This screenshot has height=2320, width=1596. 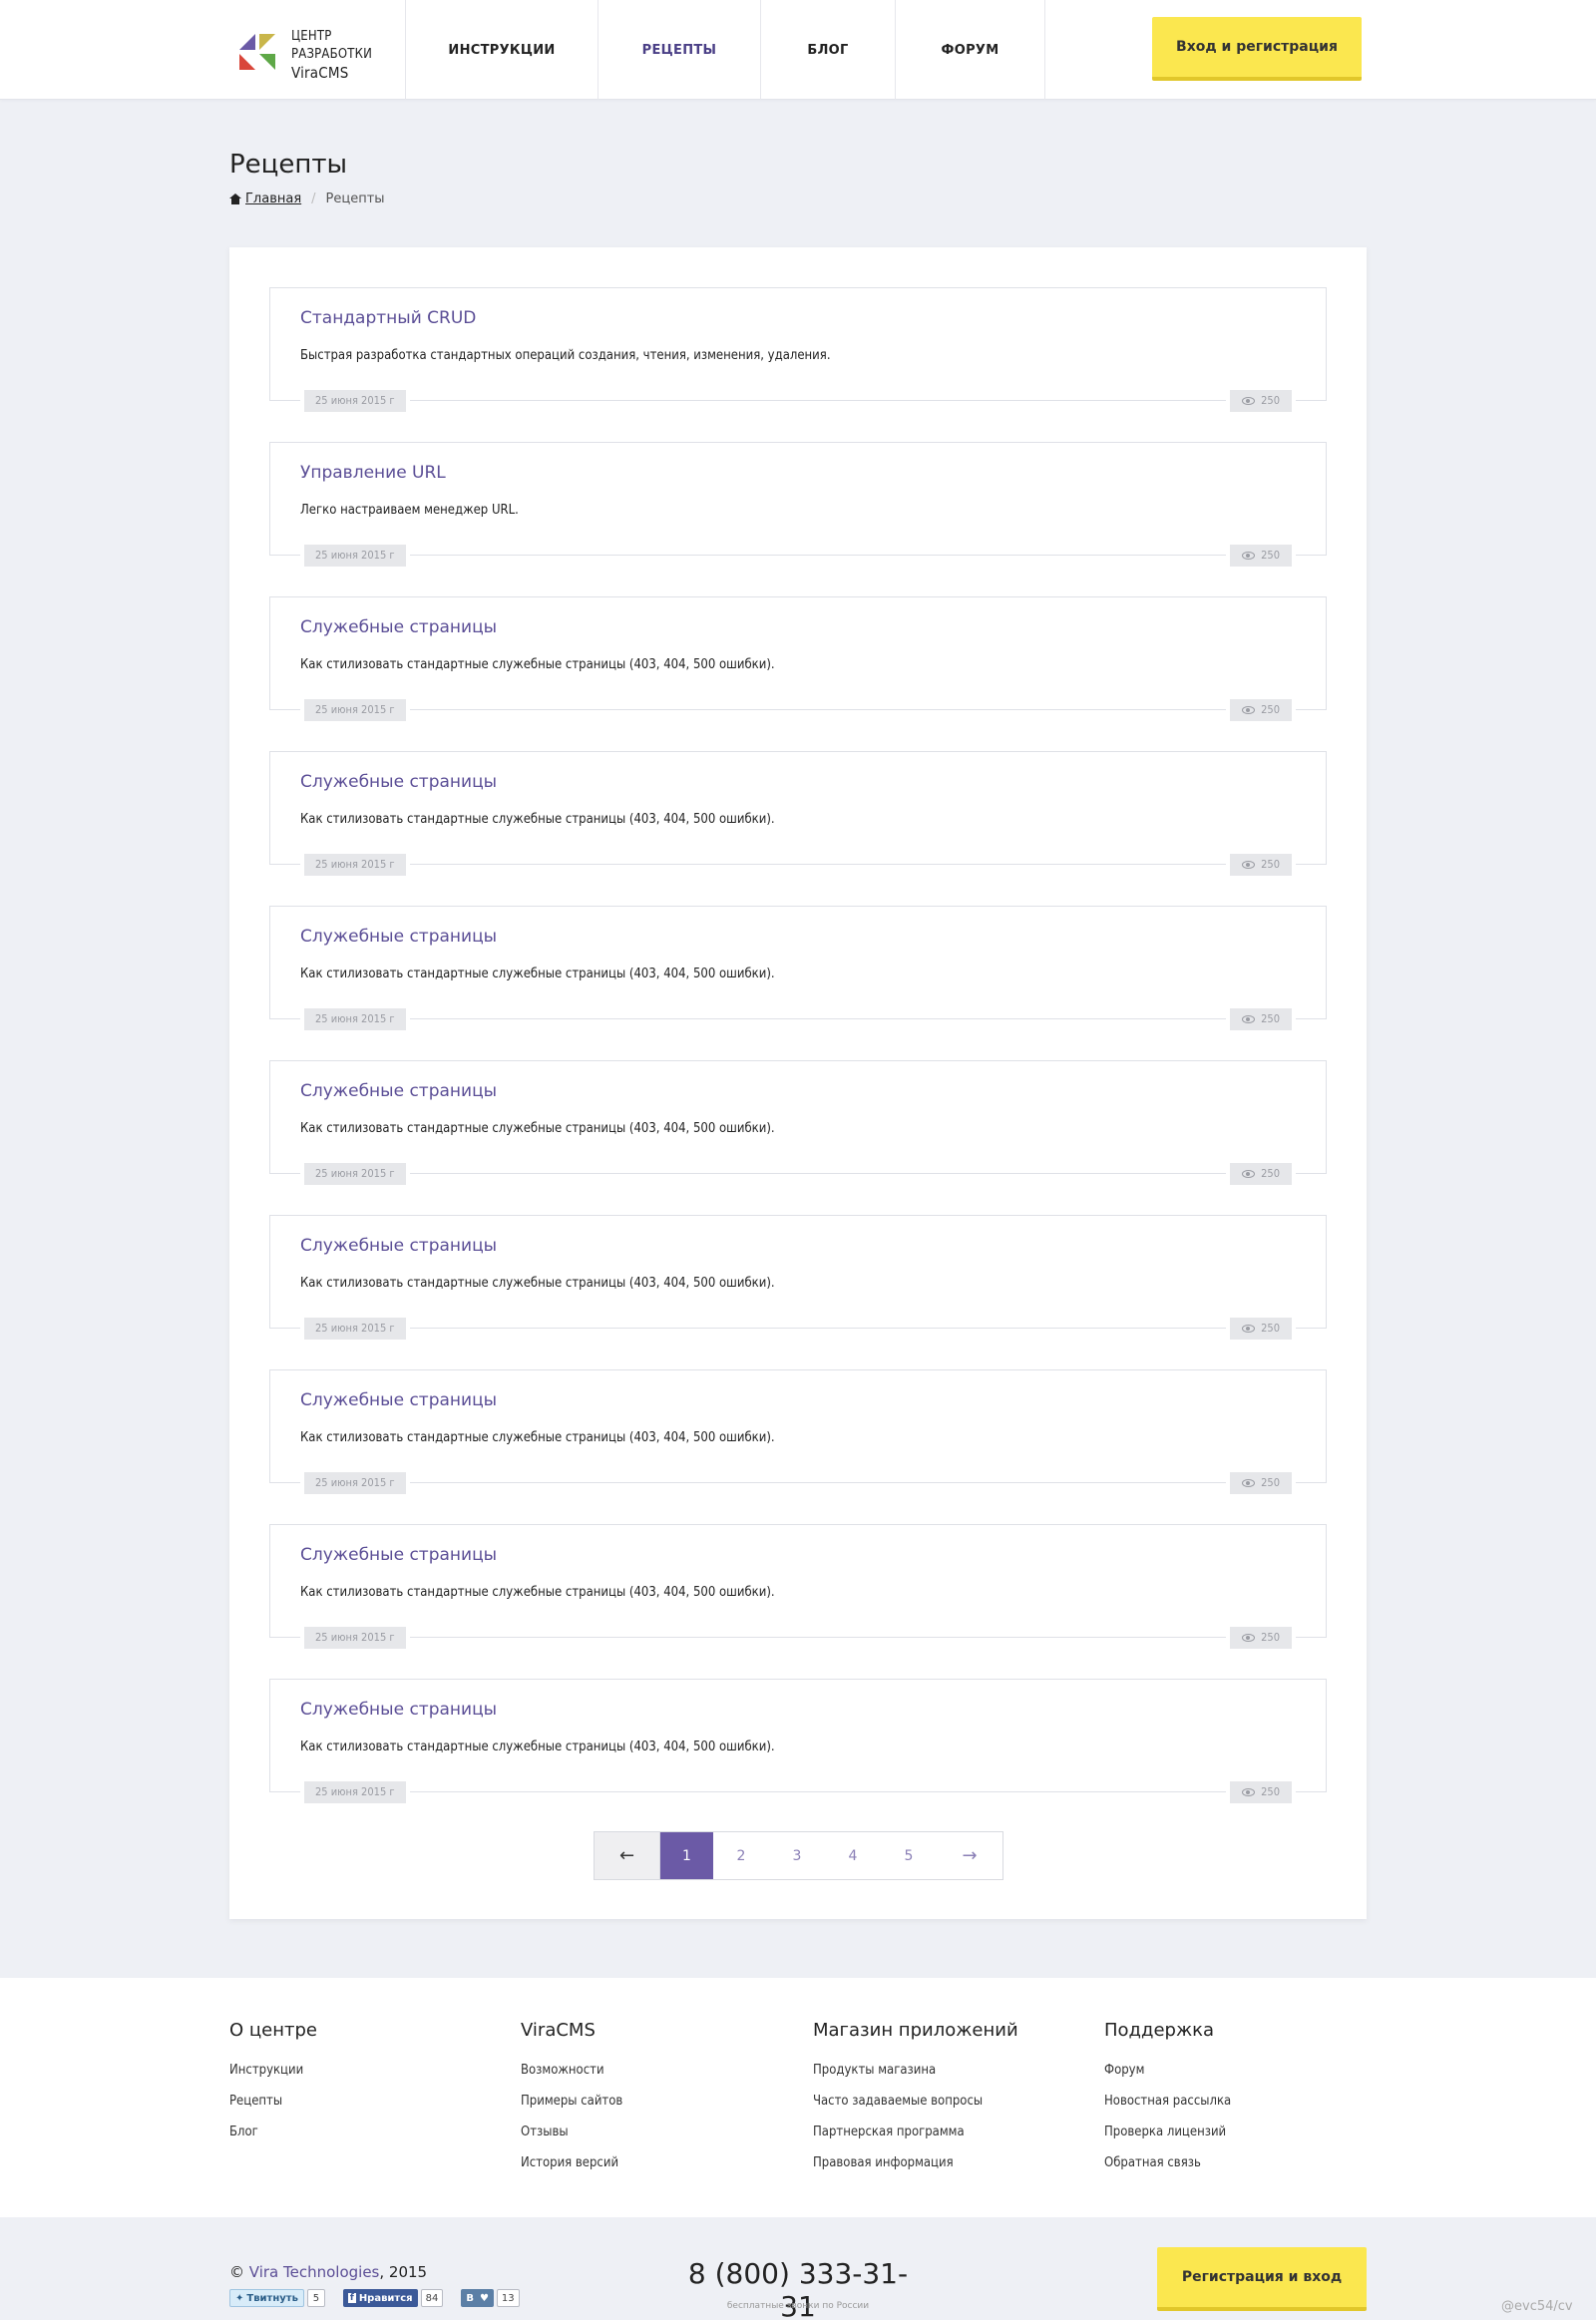 I want to click on footer-link: Продукты магазина, so click(x=937, y=2070).